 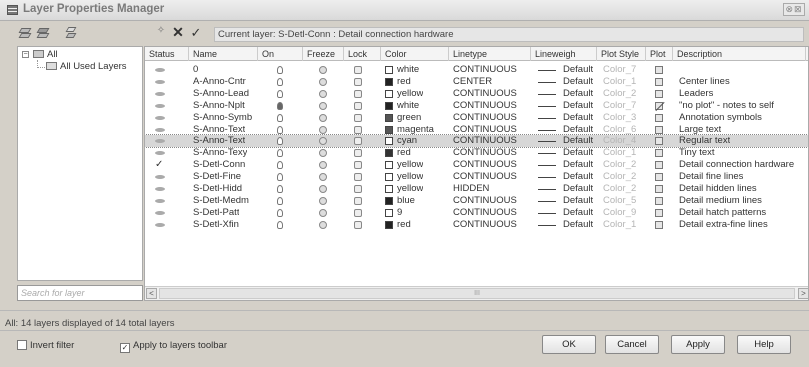 What do you see at coordinates (280, 54) in the screenshot?
I see `column-header-on: On` at bounding box center [280, 54].